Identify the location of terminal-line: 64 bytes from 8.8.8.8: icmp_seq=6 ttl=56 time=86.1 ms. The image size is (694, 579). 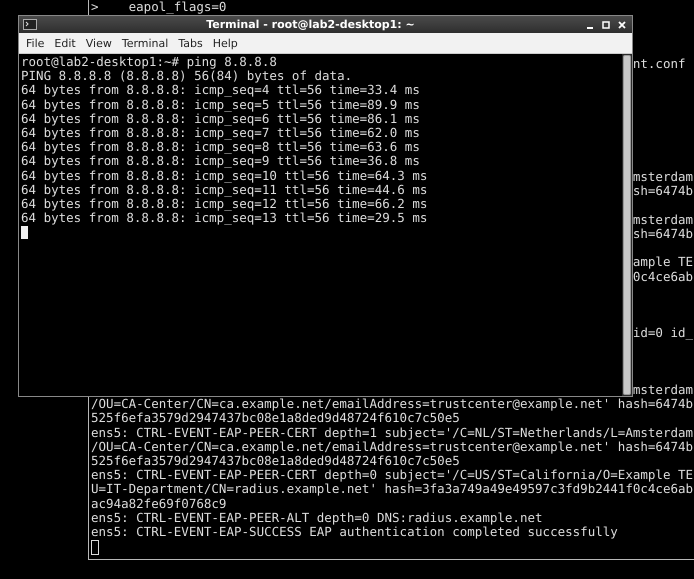
(220, 119).